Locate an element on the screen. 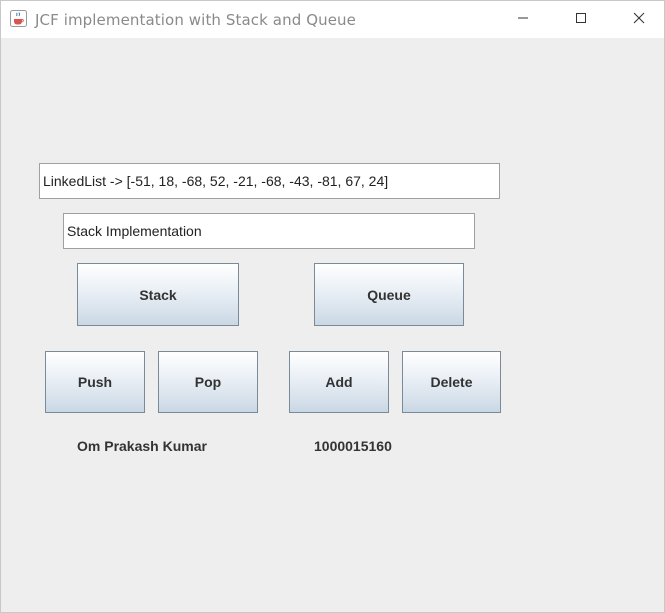 The width and height of the screenshot is (665, 613). add-button: Add is located at coordinates (339, 382).